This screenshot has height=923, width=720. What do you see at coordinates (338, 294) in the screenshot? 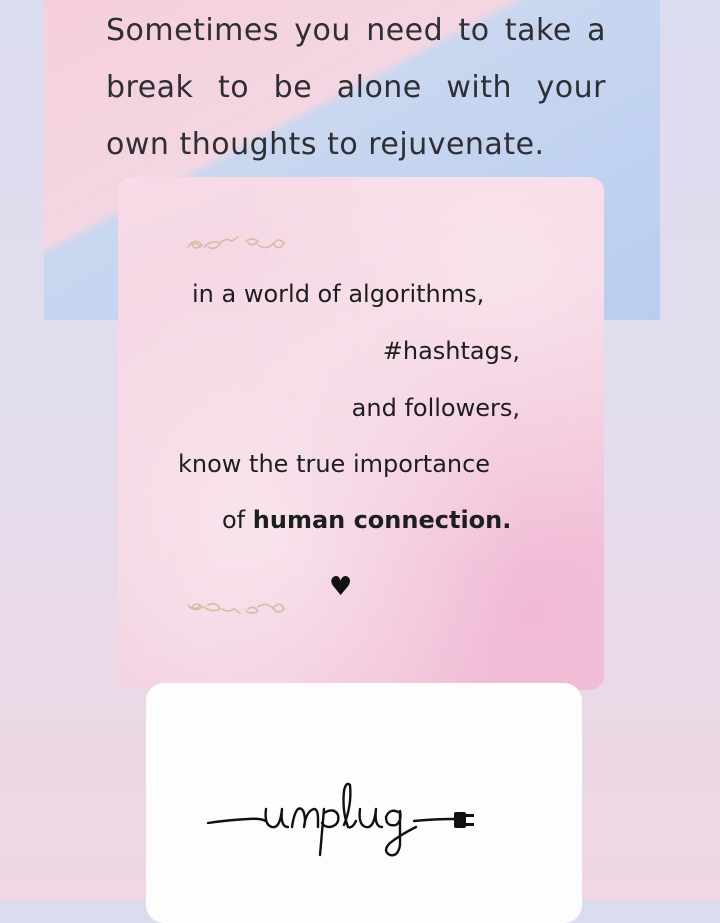
I see `poem-line-1: in a world of algorithms,` at bounding box center [338, 294].